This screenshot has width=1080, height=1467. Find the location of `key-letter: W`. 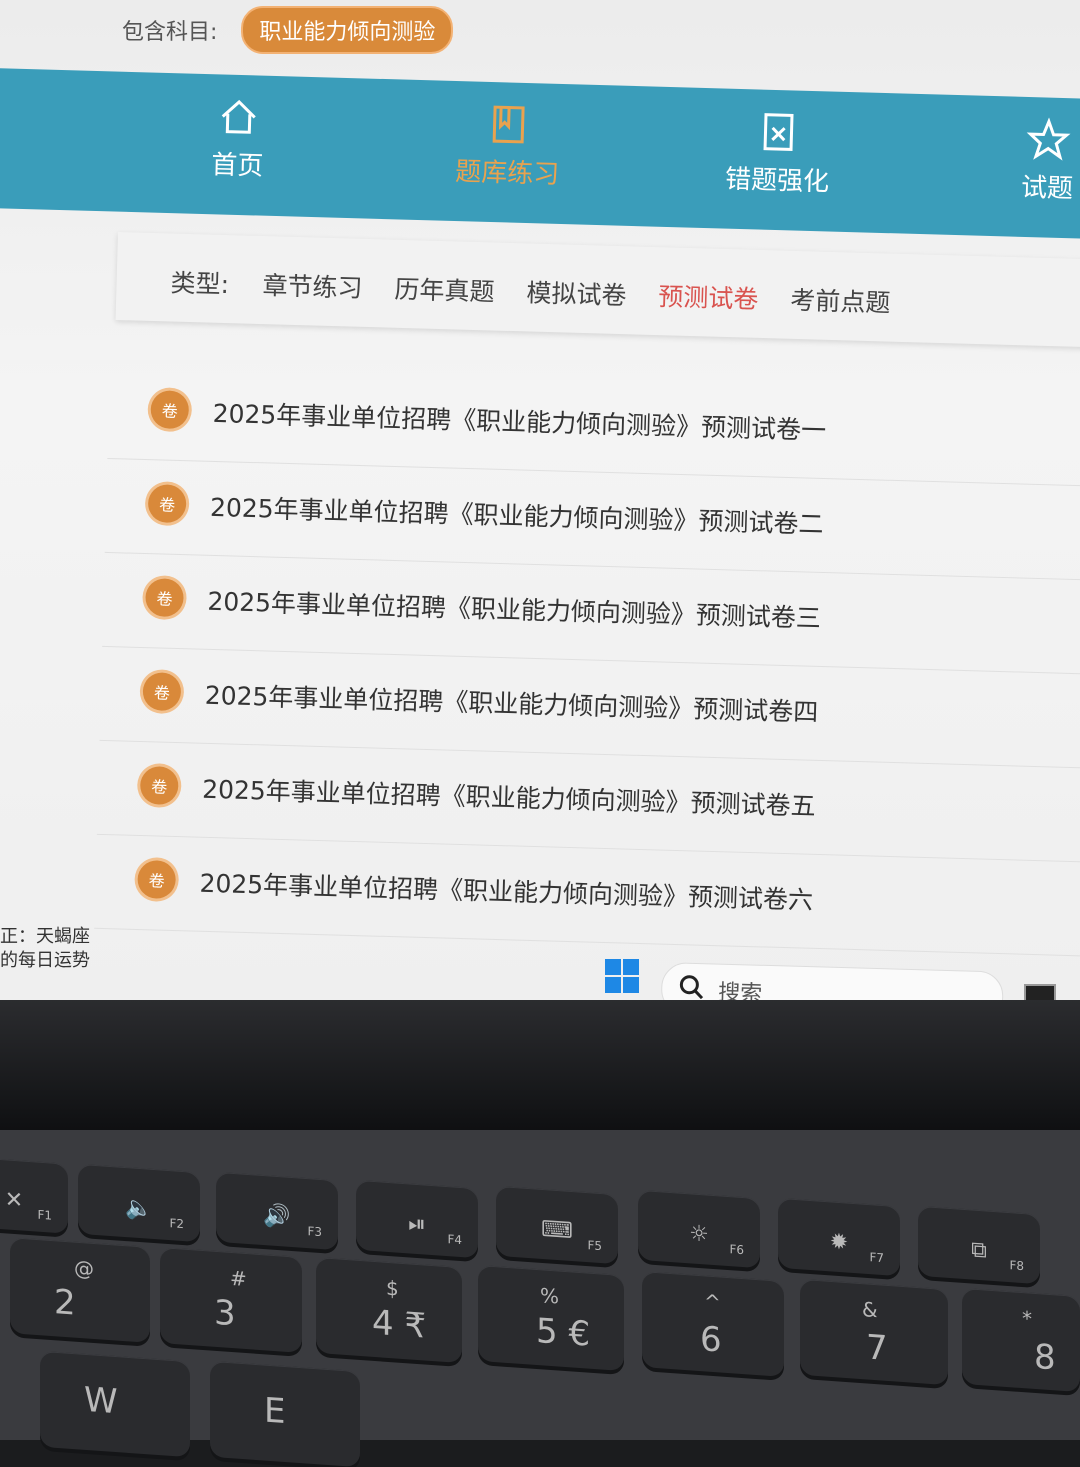

key-letter: W is located at coordinates (101, 1401).